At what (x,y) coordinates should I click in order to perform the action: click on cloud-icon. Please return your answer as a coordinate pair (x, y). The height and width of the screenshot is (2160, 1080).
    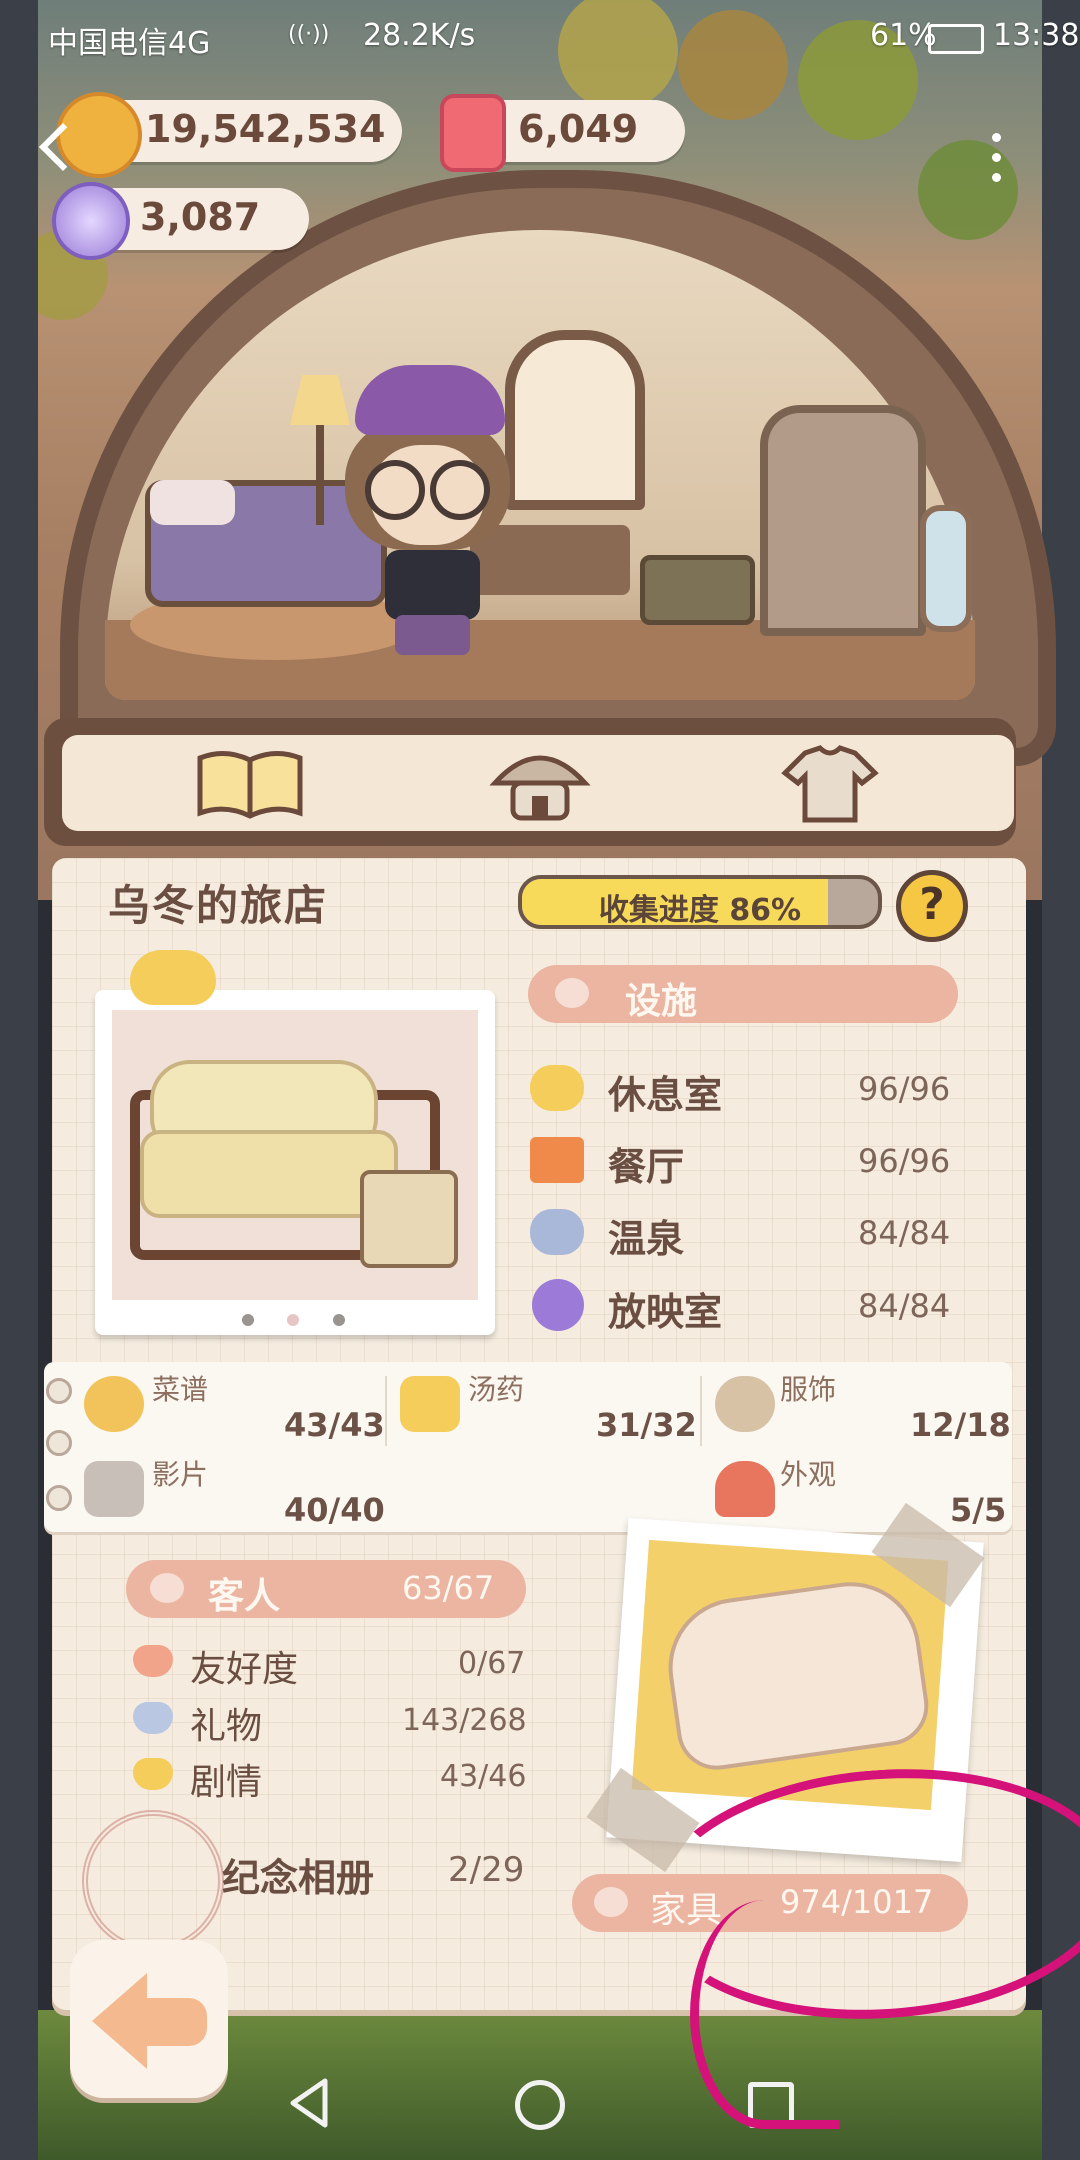
    Looking at the image, I should click on (557, 1088).